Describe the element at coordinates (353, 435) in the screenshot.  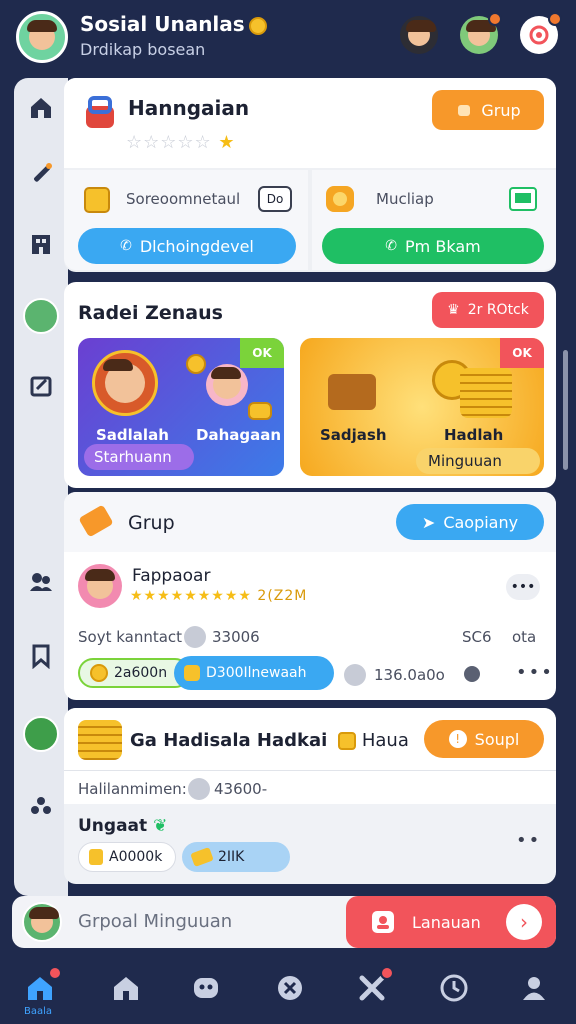
I see `tile-right-label-a: Sadjash` at that location.